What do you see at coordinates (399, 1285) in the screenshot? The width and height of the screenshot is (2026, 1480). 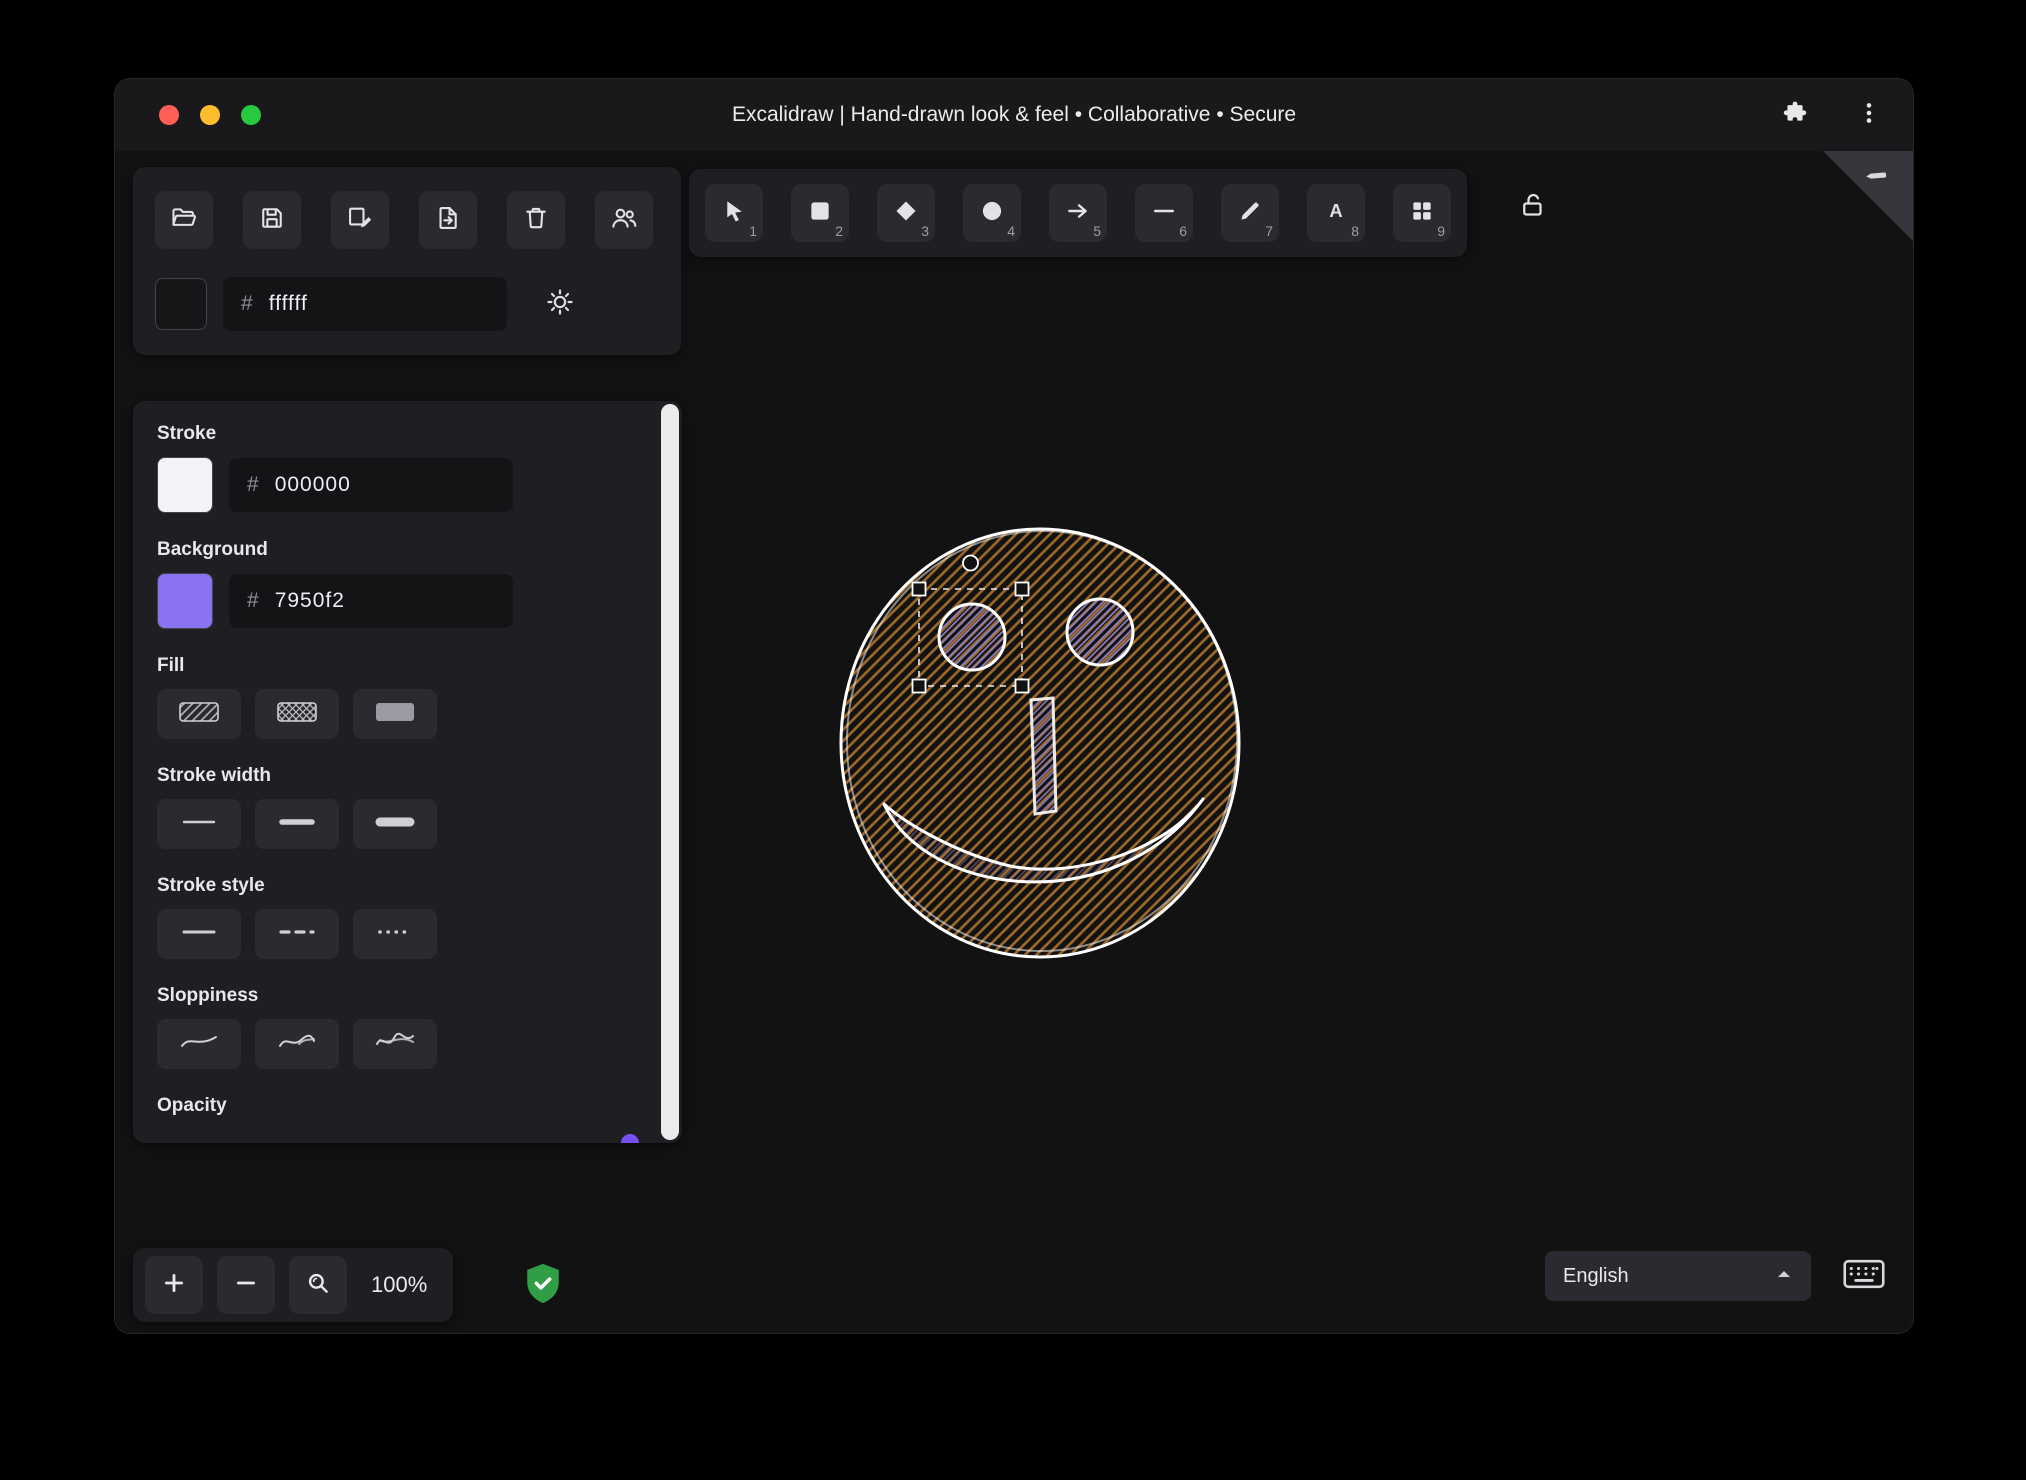 I see `zoom-value: 100%` at bounding box center [399, 1285].